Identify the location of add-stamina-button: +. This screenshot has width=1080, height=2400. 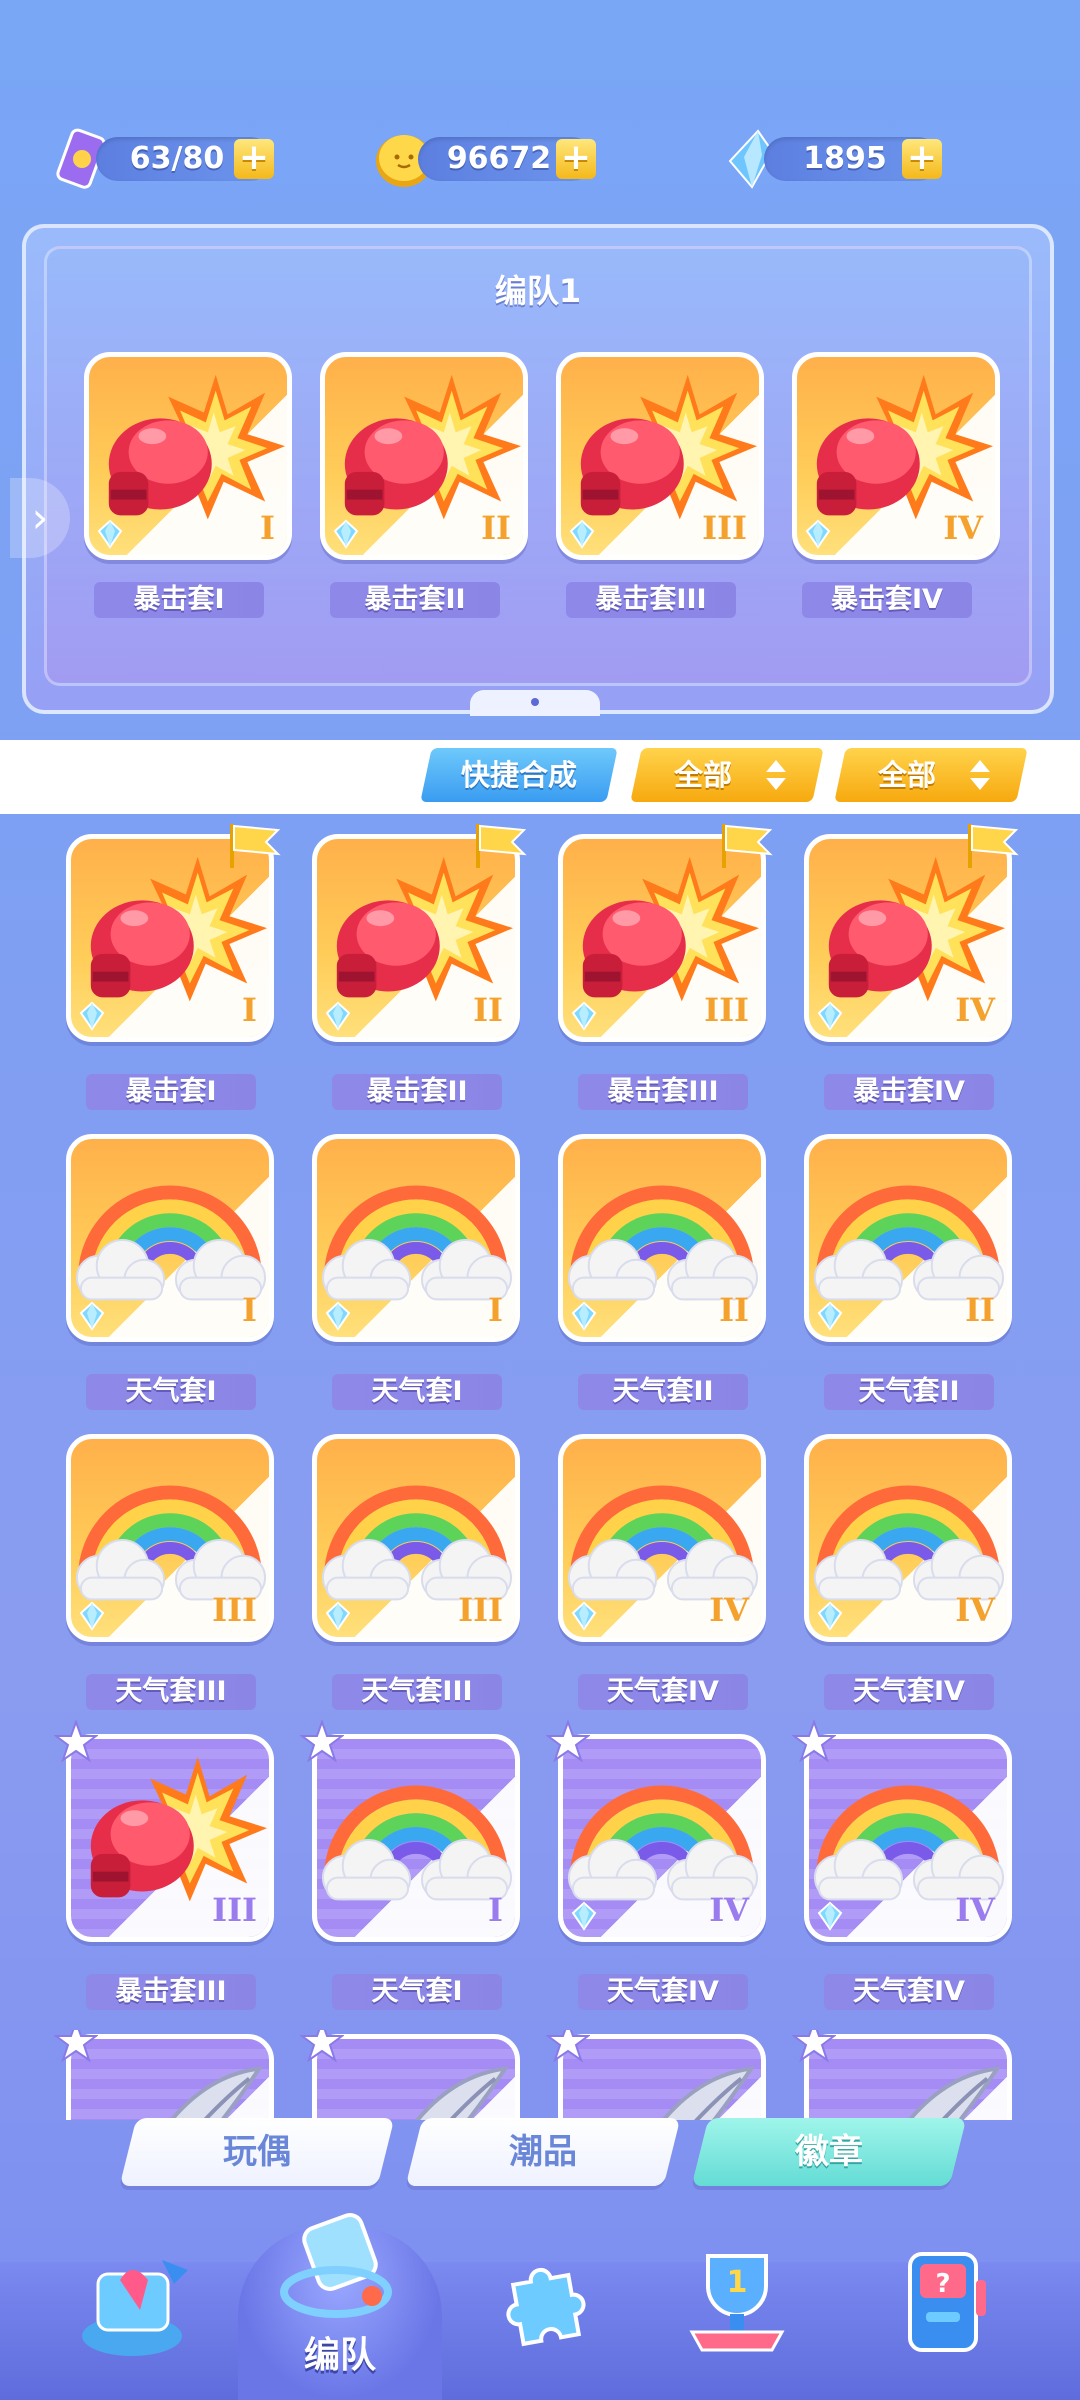
(254, 159).